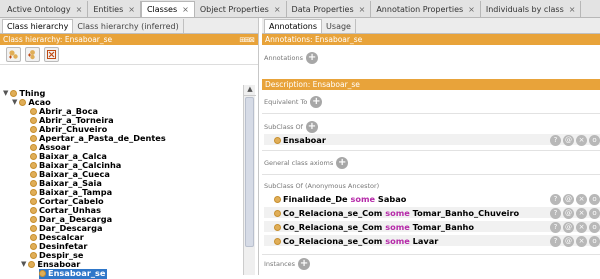  What do you see at coordinates (38, 26) in the screenshot?
I see `tab-class-hierarchy: Class hierarchy` at bounding box center [38, 26].